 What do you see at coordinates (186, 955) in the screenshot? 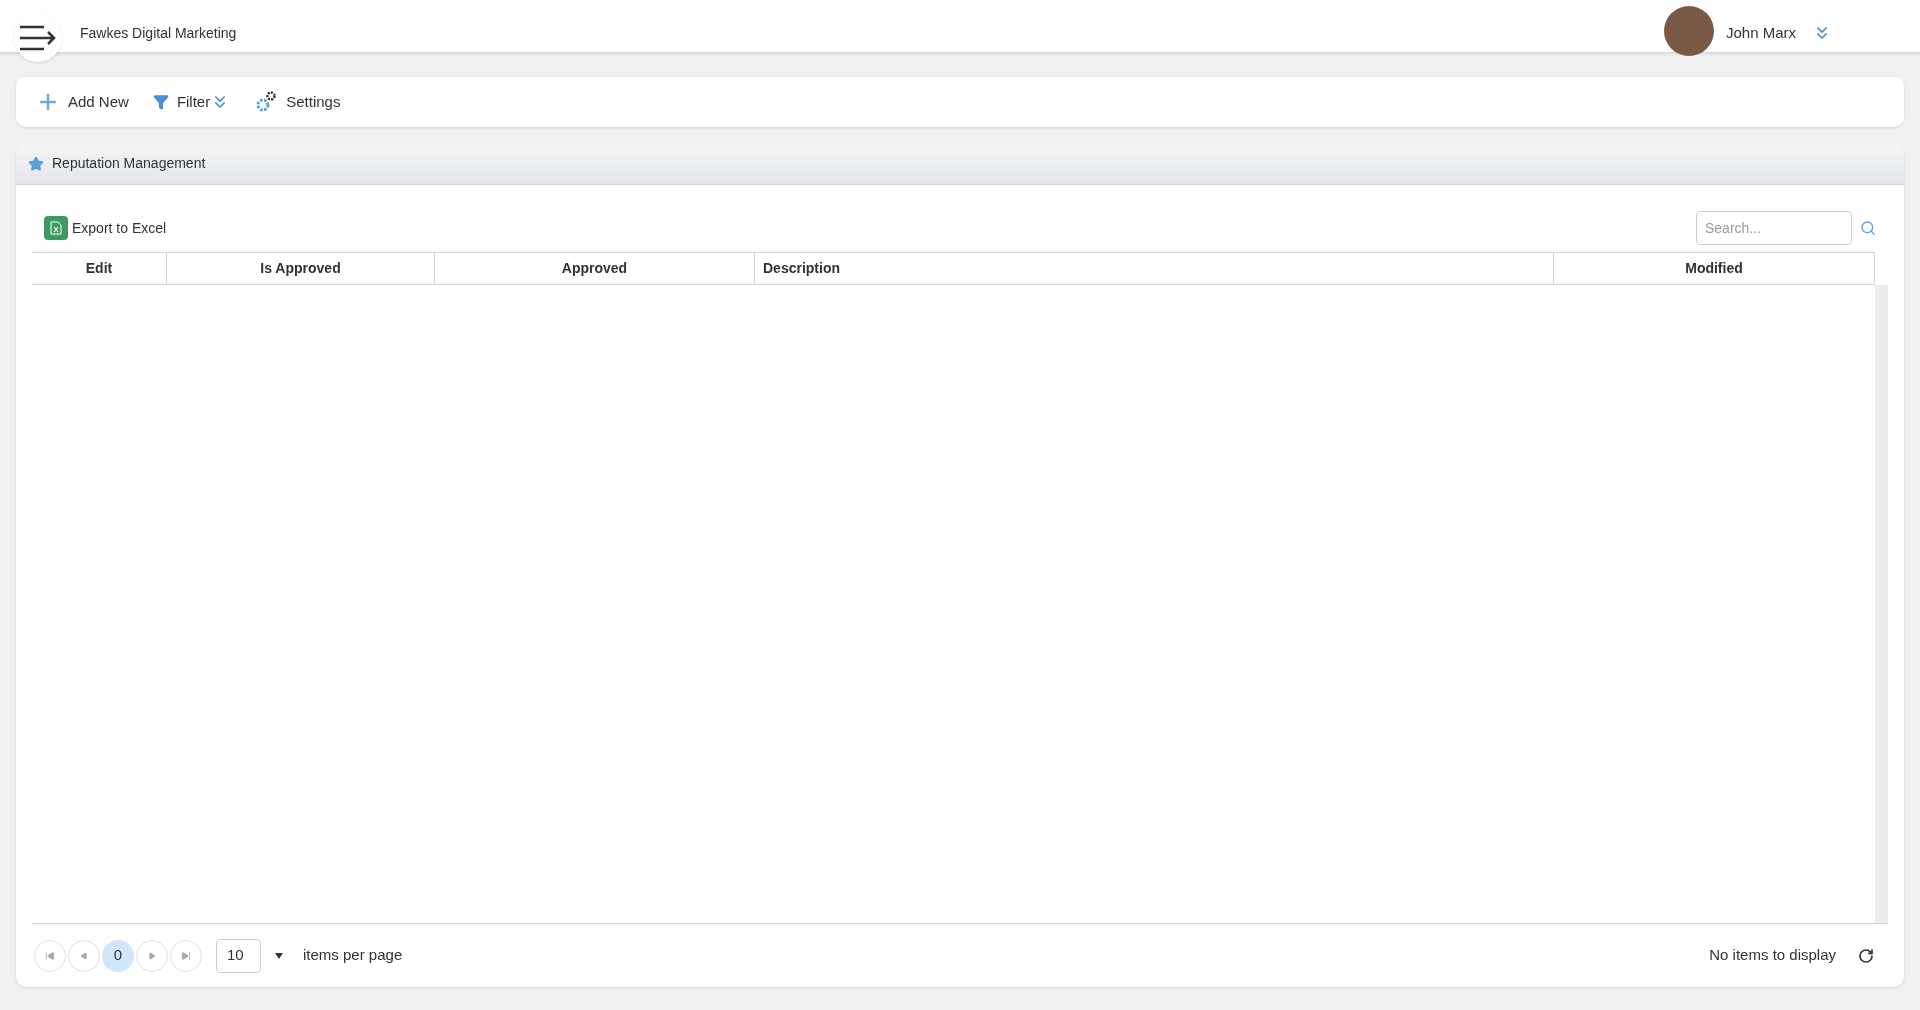
I see `last-page-icon` at bounding box center [186, 955].